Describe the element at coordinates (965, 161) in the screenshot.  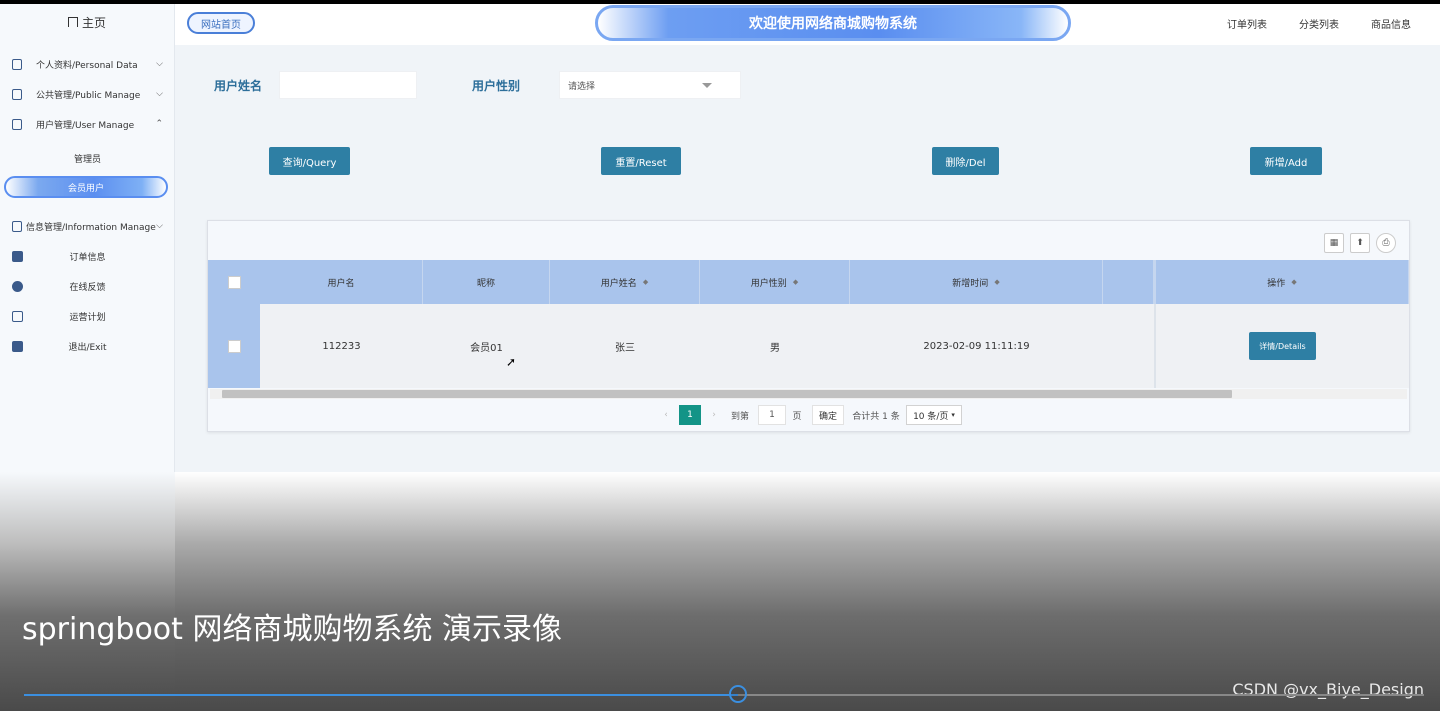
I see `delete-button: 删除/Del` at that location.